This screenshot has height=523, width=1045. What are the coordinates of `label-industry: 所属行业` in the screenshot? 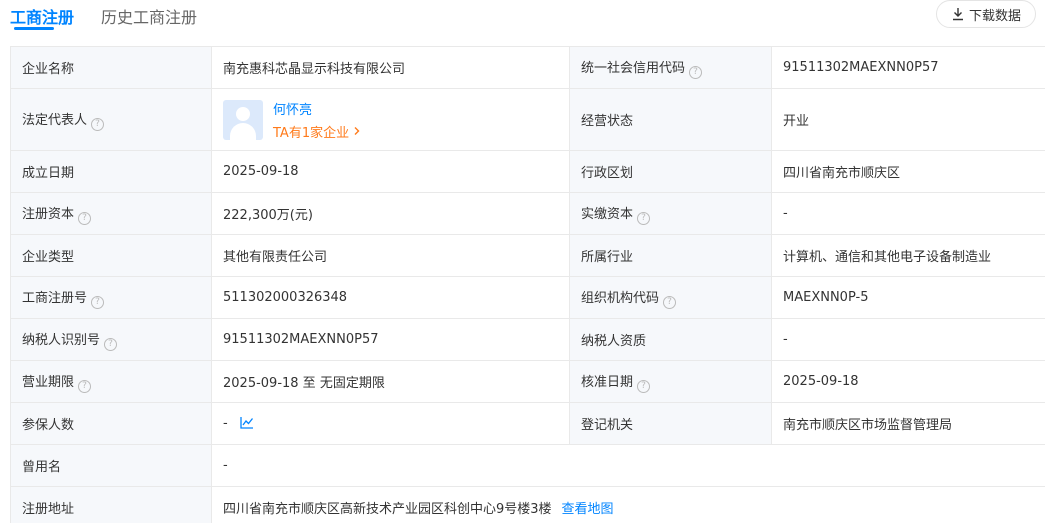 It's located at (670, 255).